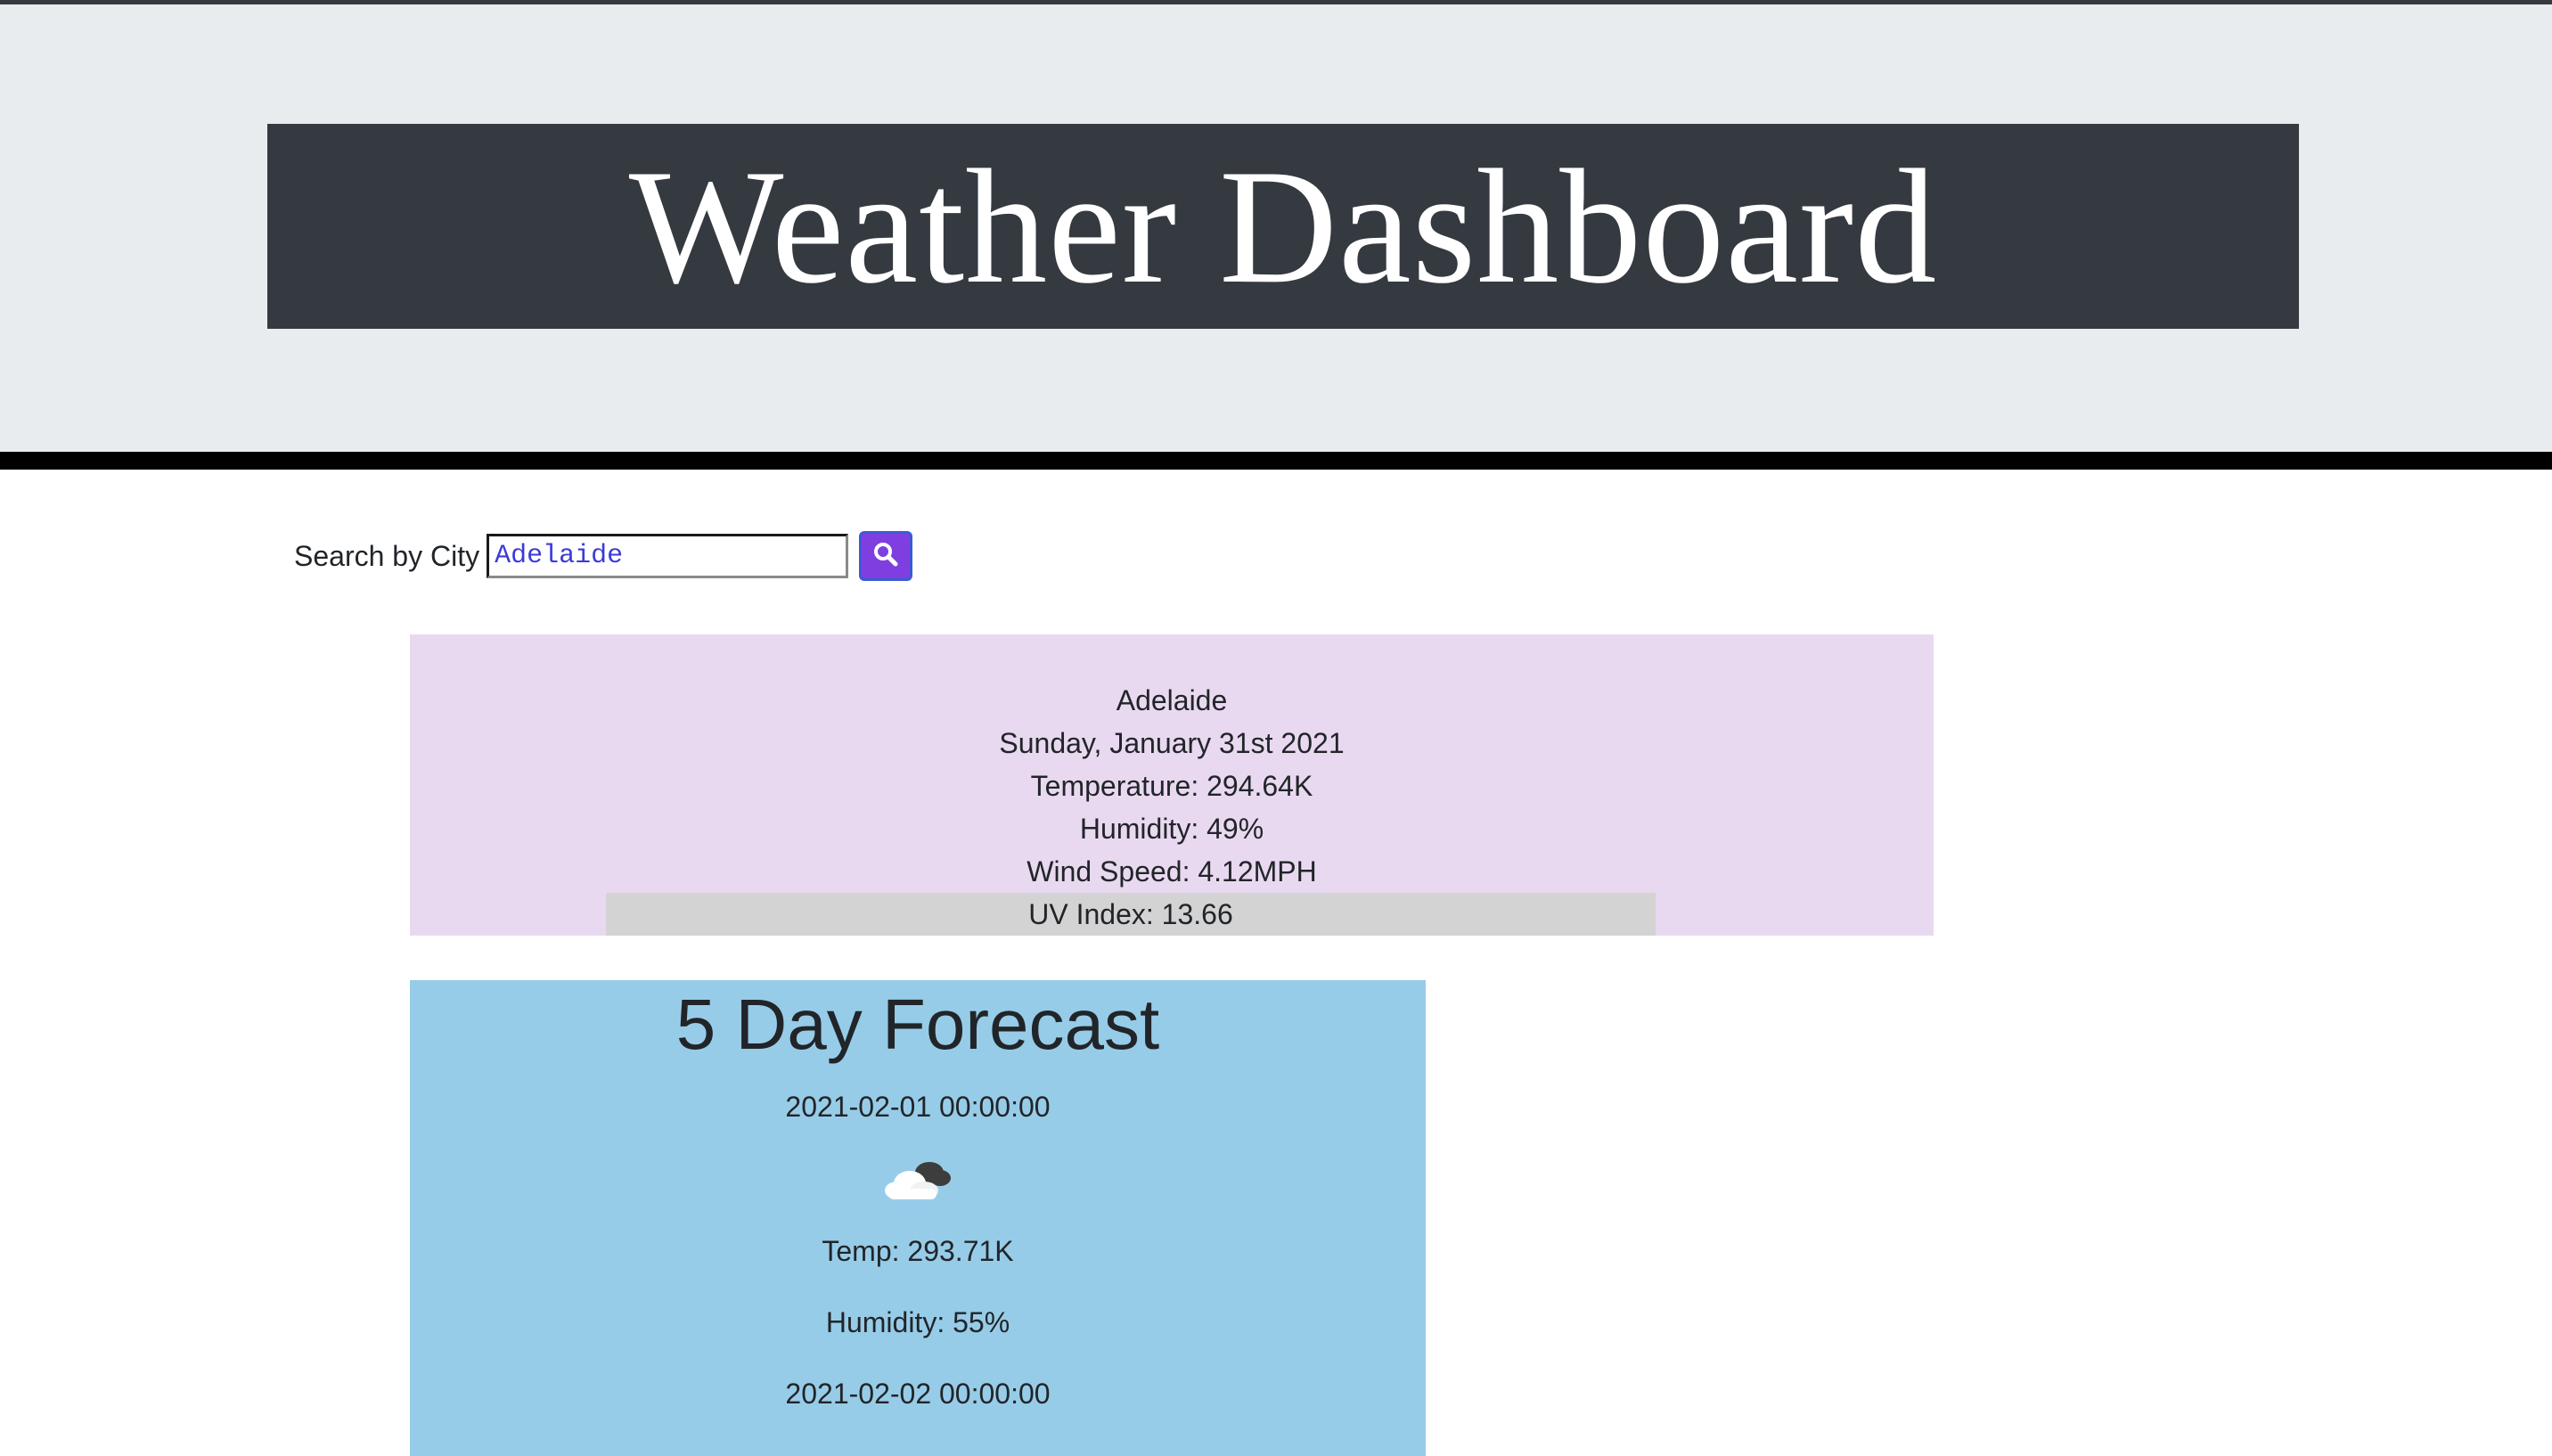 The width and height of the screenshot is (2552, 1456). Describe the element at coordinates (918, 1178) in the screenshot. I see `cloud-icon` at that location.